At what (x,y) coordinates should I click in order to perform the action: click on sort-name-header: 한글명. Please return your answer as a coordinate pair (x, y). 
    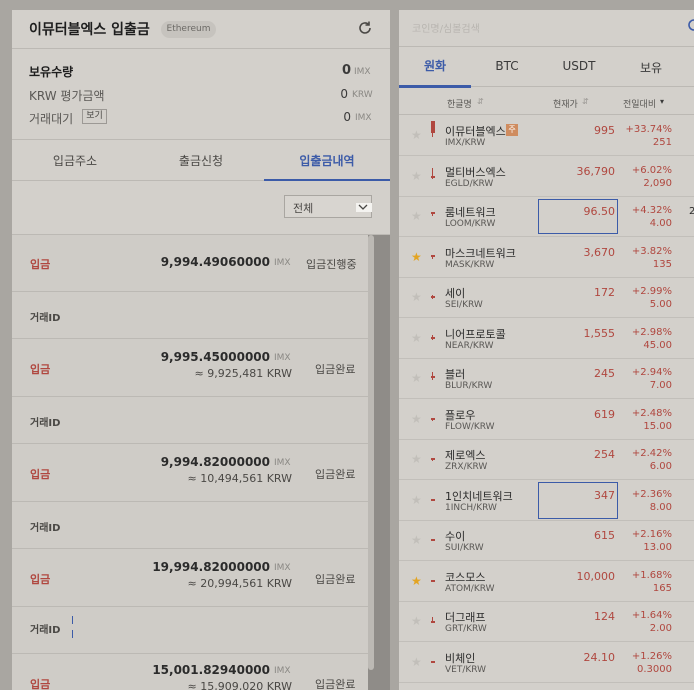
    Looking at the image, I should click on (459, 103).